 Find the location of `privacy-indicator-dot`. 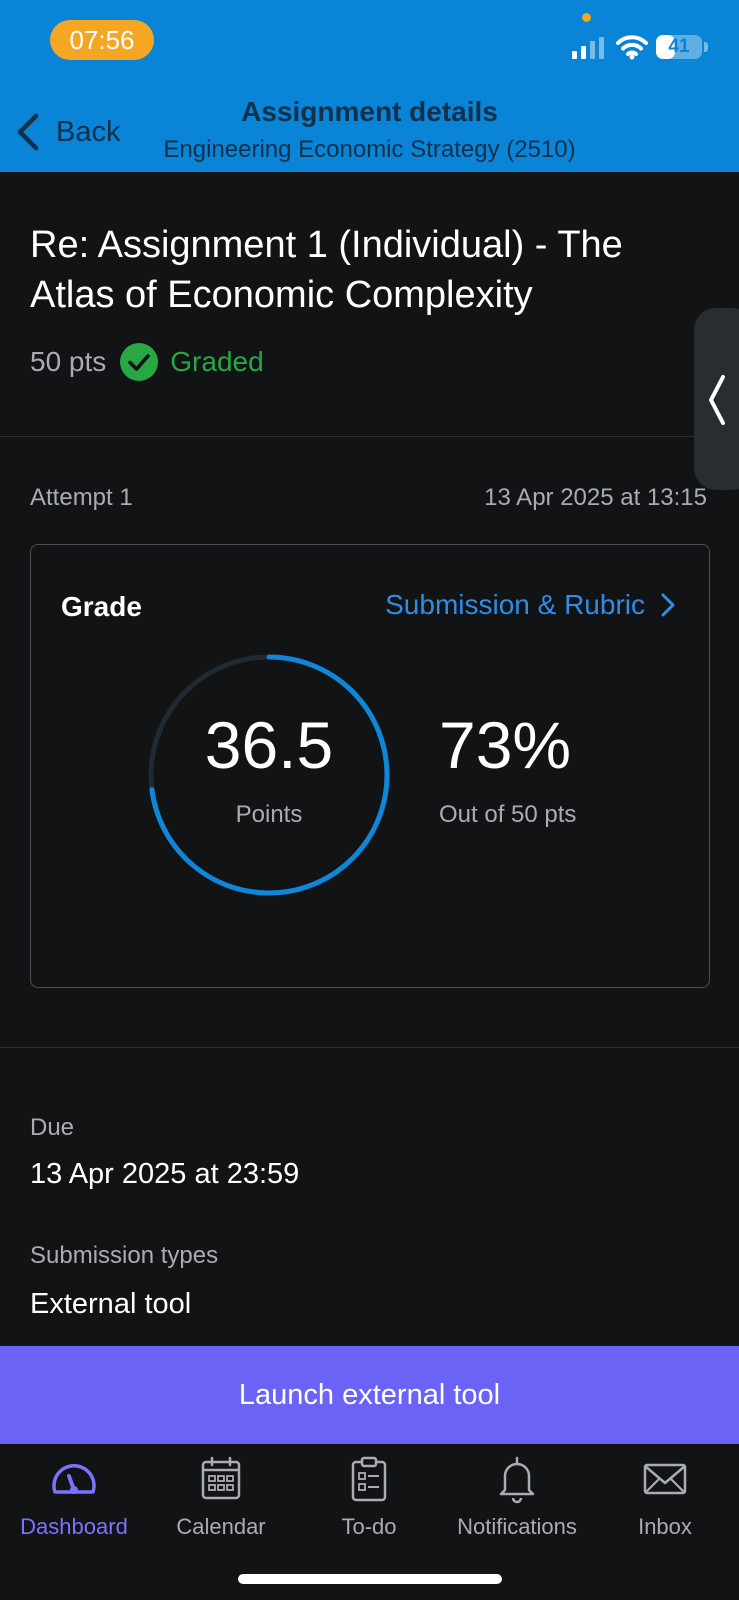

privacy-indicator-dot is located at coordinates (586, 17).